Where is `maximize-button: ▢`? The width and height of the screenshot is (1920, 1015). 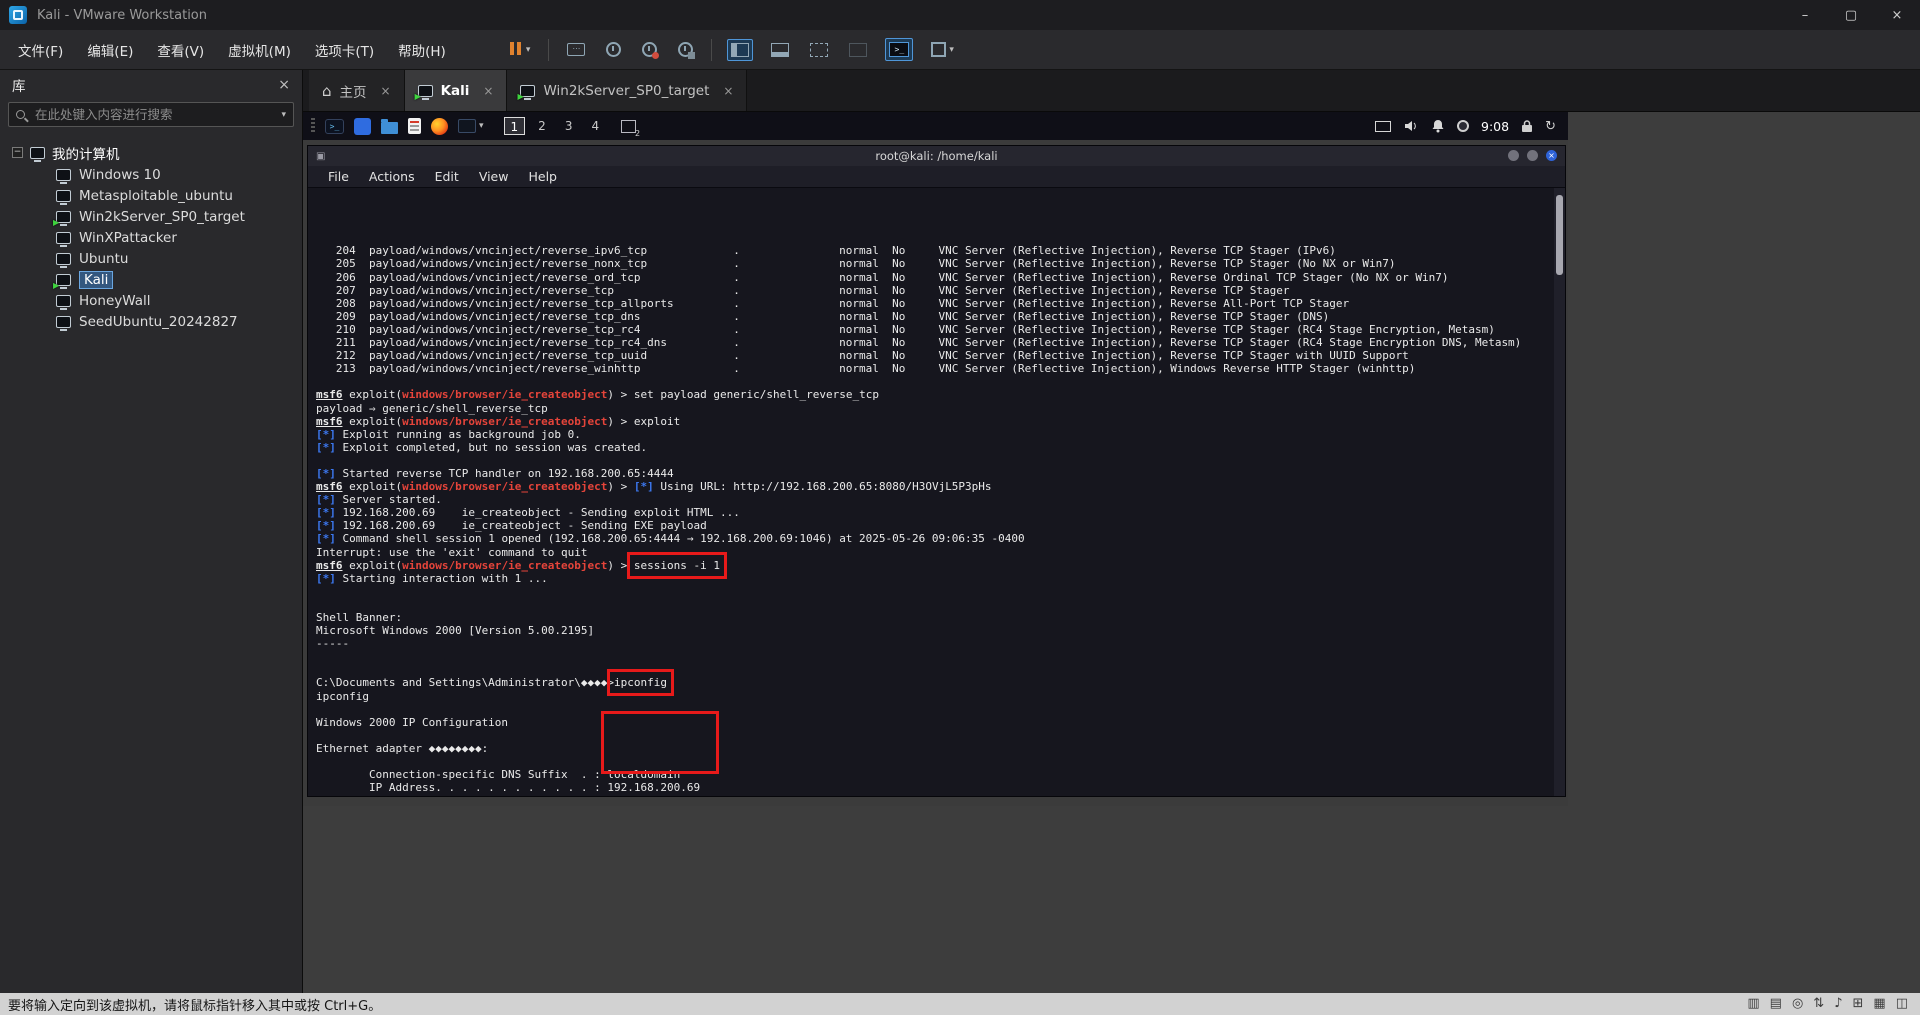
maximize-button: ▢ is located at coordinates (1851, 15).